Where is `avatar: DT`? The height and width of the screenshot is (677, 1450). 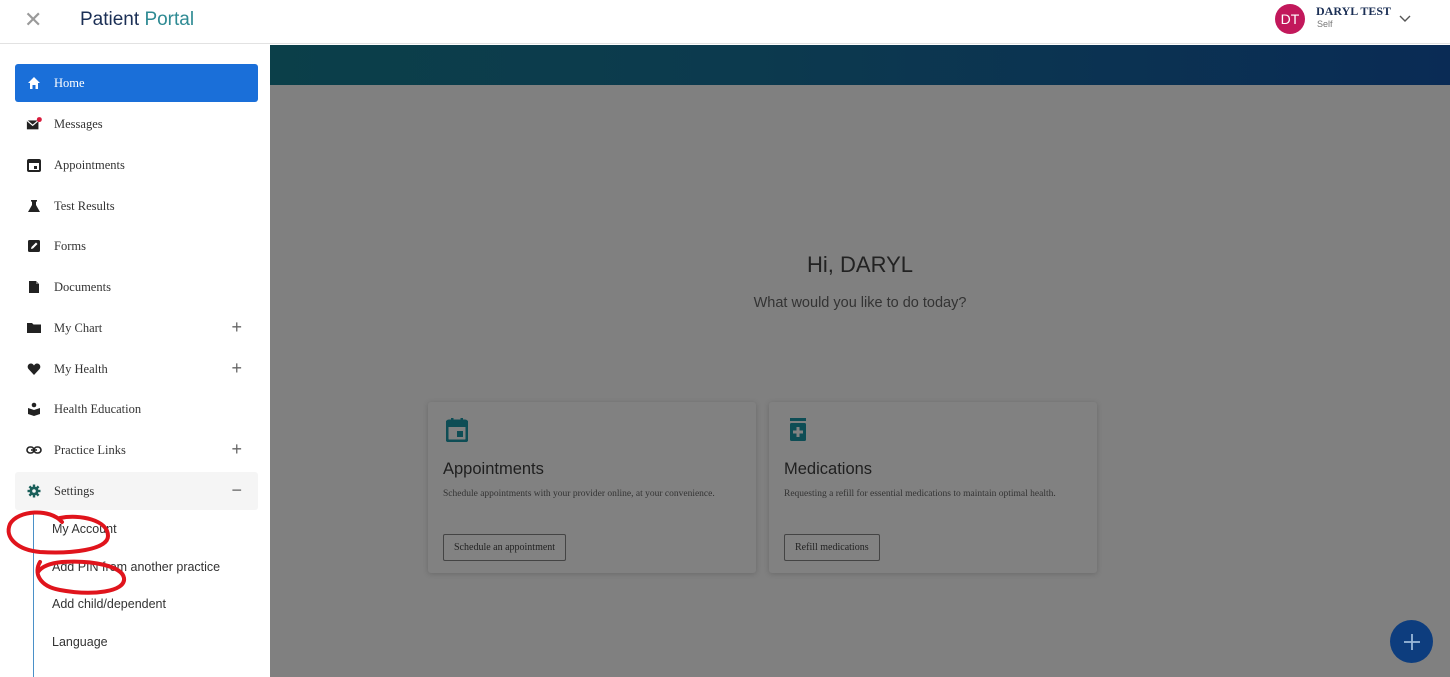 avatar: DT is located at coordinates (1290, 19).